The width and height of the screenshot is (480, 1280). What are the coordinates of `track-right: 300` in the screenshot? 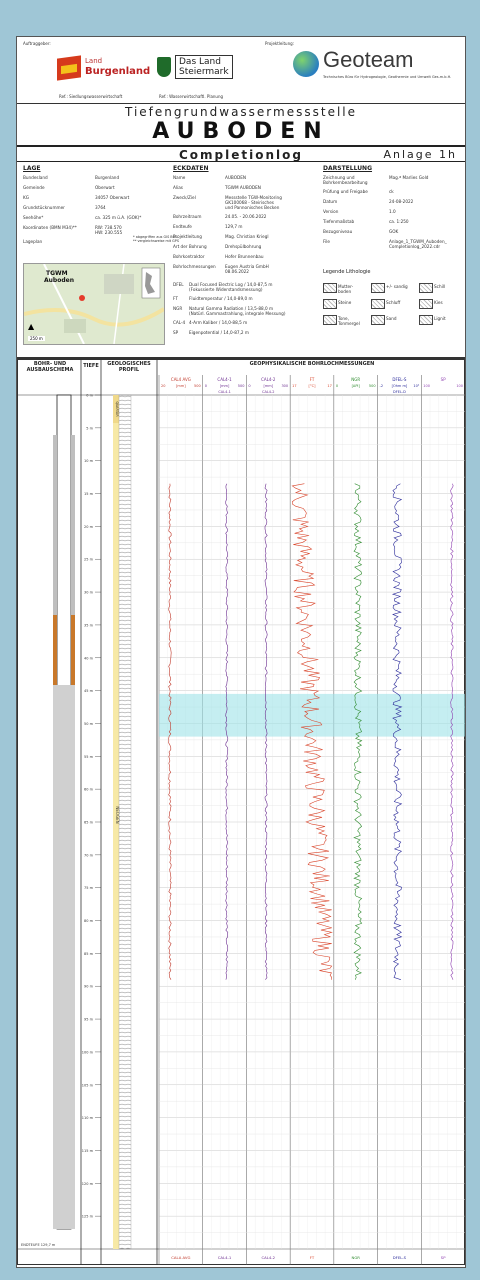 It's located at (284, 386).